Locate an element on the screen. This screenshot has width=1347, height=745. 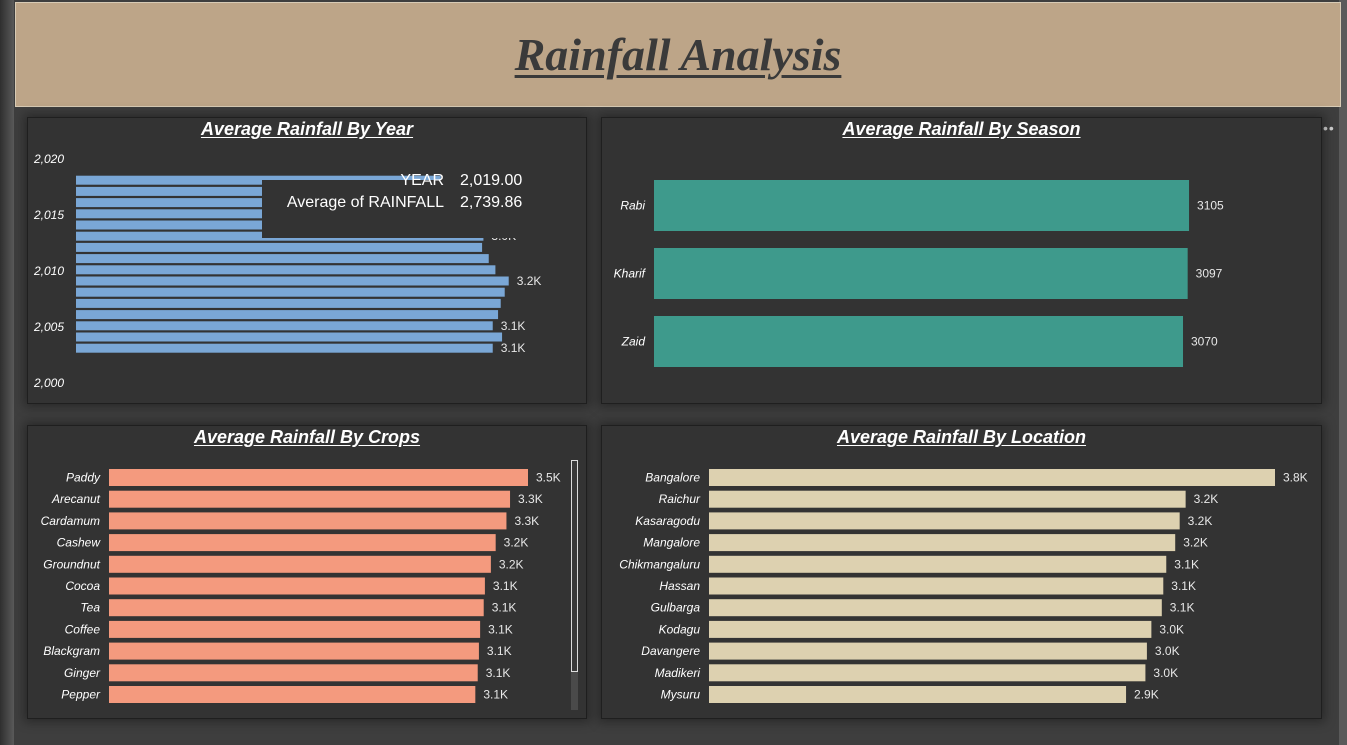
location-bar-kodagu is located at coordinates (930, 629).